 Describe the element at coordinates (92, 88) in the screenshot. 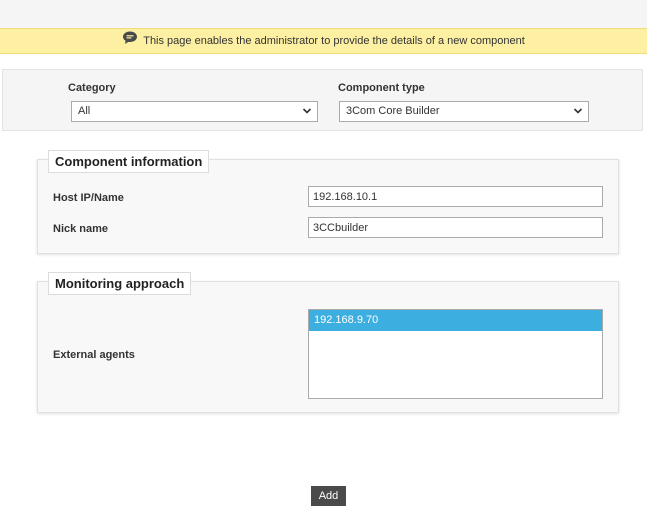

I see `category-label: Category` at that location.